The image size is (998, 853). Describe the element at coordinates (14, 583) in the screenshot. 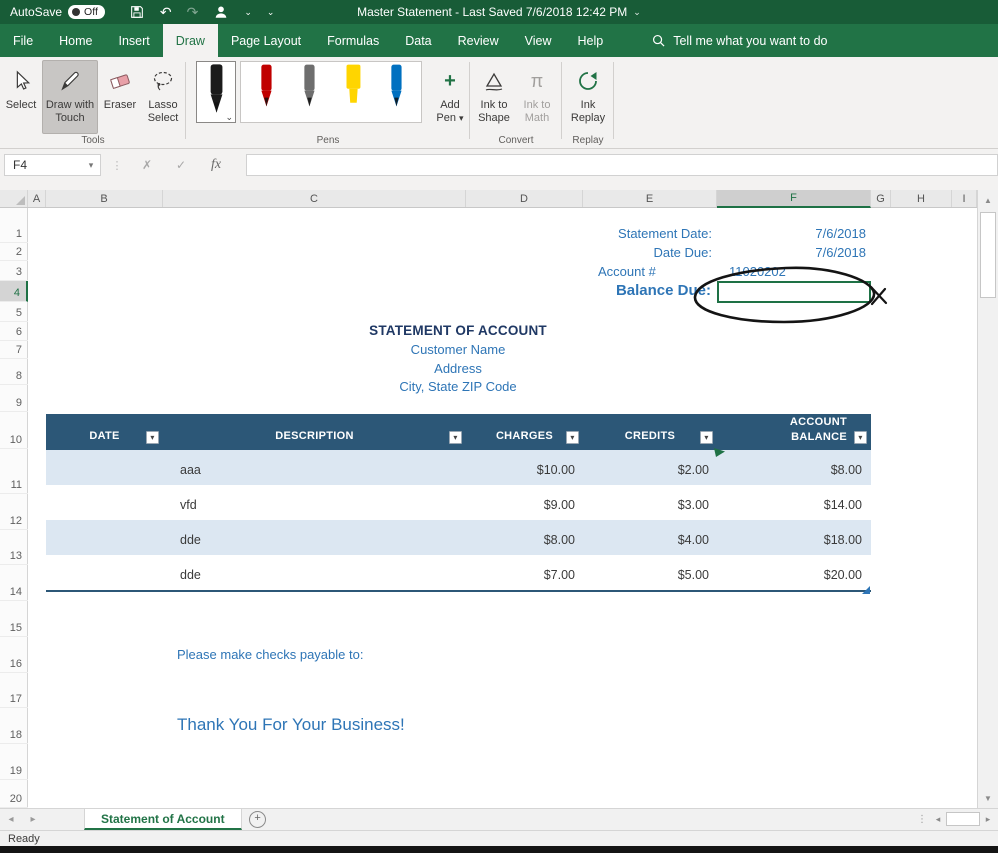

I see `row-header-14: 14` at that location.